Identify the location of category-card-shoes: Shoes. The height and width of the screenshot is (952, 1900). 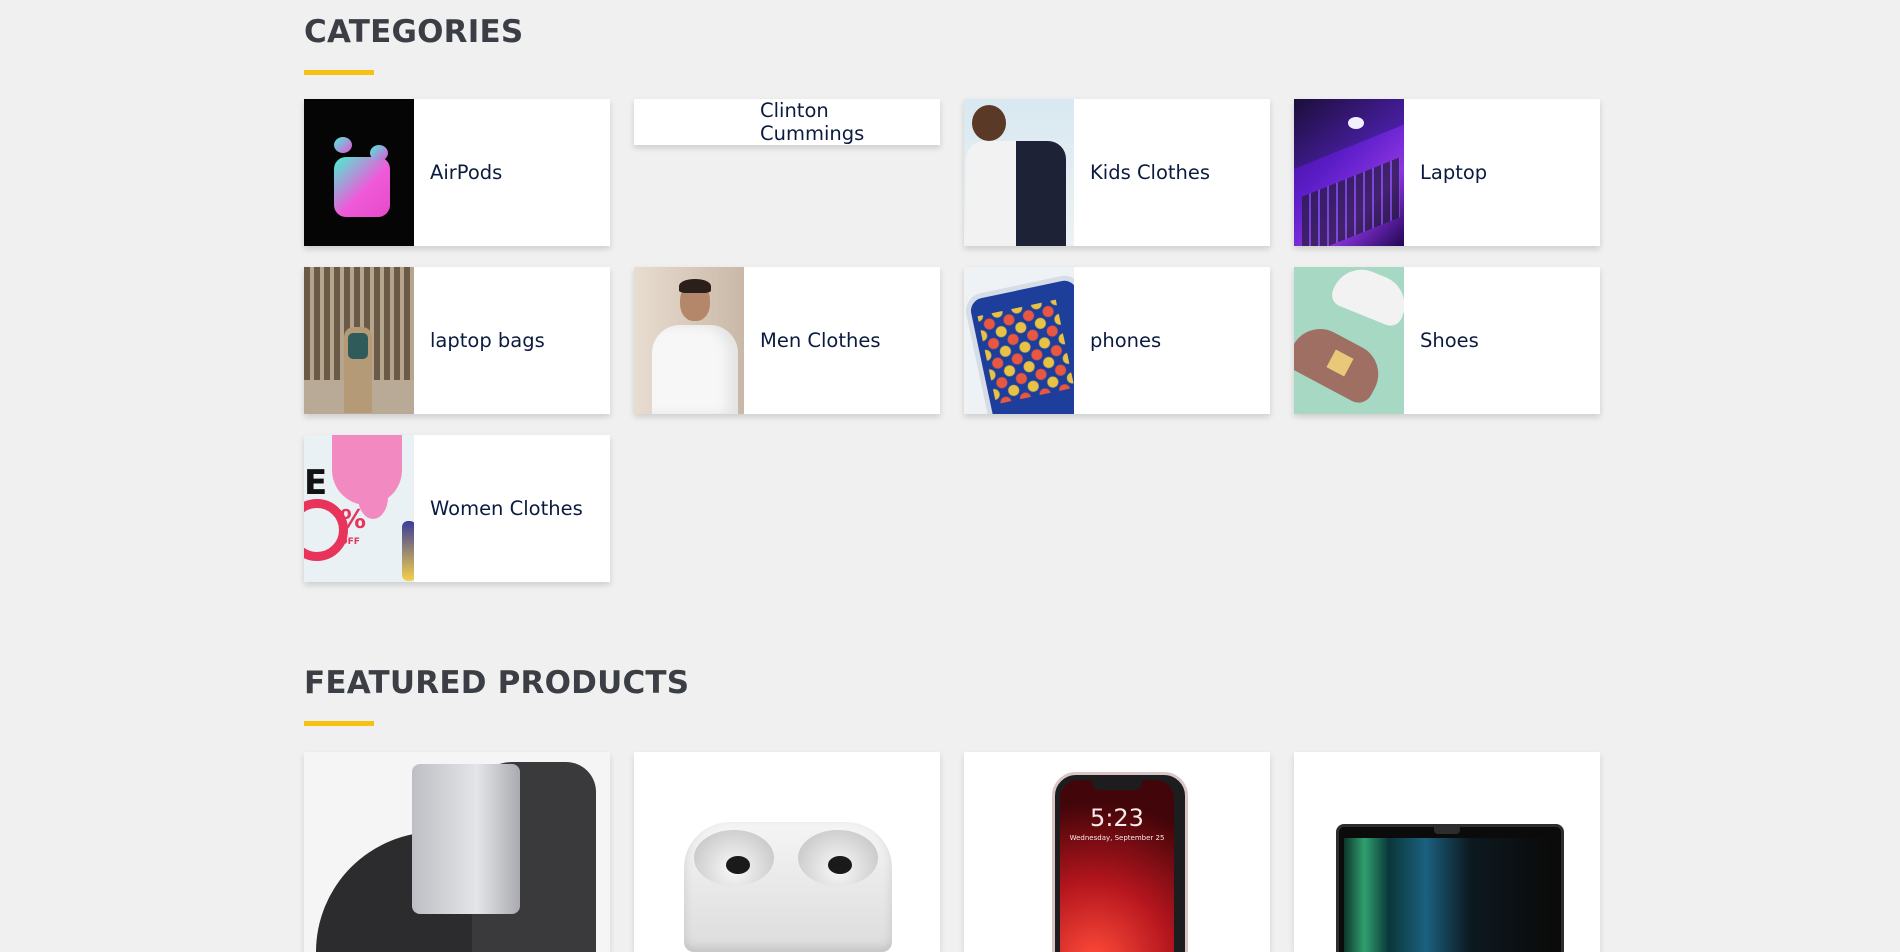
(1447, 340).